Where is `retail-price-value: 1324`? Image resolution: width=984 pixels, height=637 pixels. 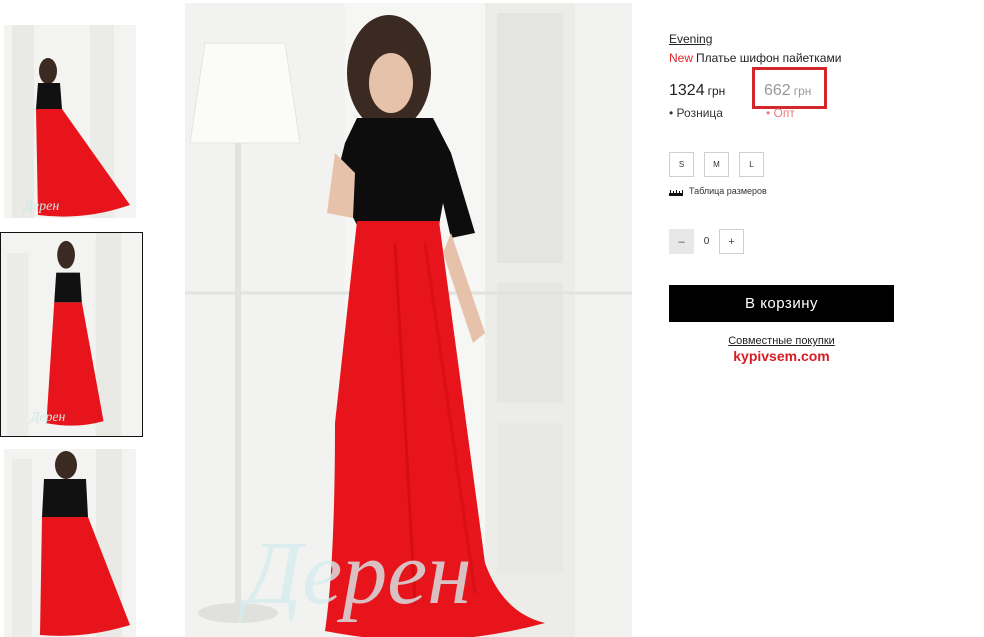 retail-price-value: 1324 is located at coordinates (687, 90).